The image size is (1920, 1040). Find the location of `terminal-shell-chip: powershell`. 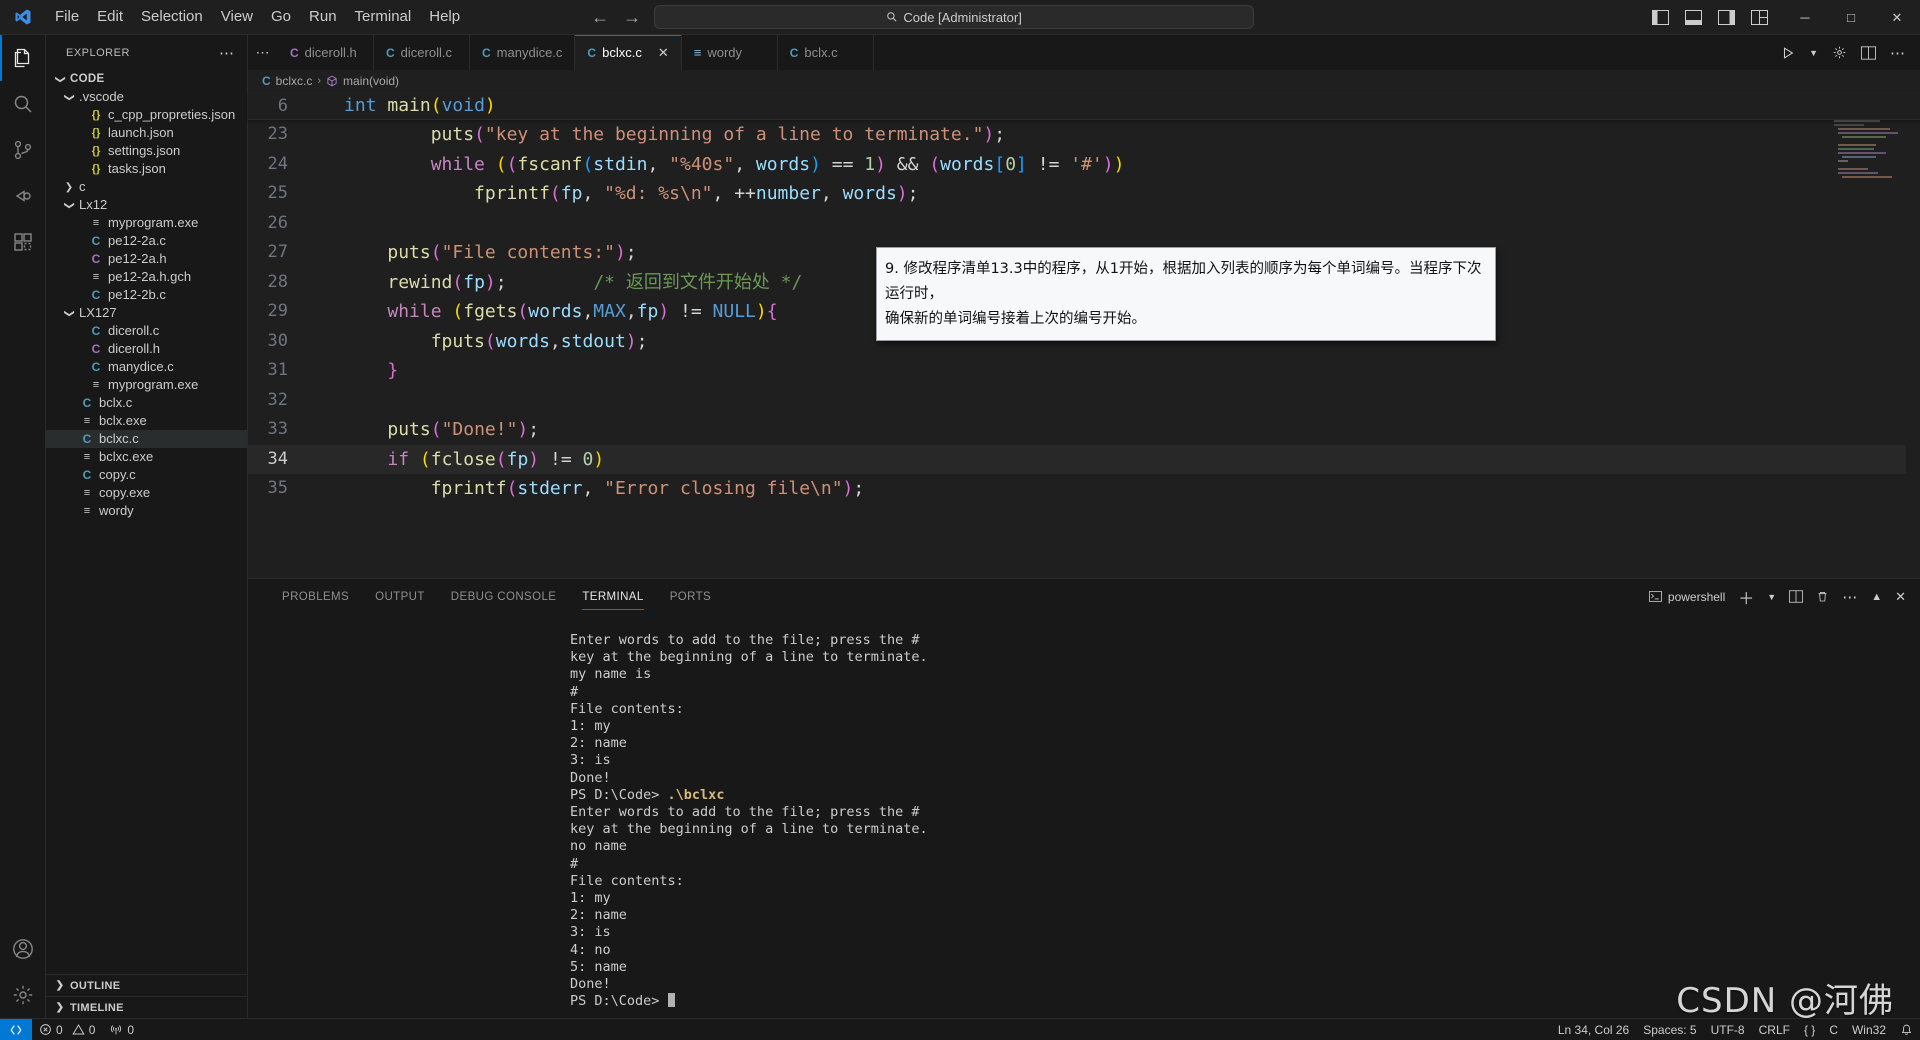

terminal-shell-chip: powershell is located at coordinates (1686, 597).